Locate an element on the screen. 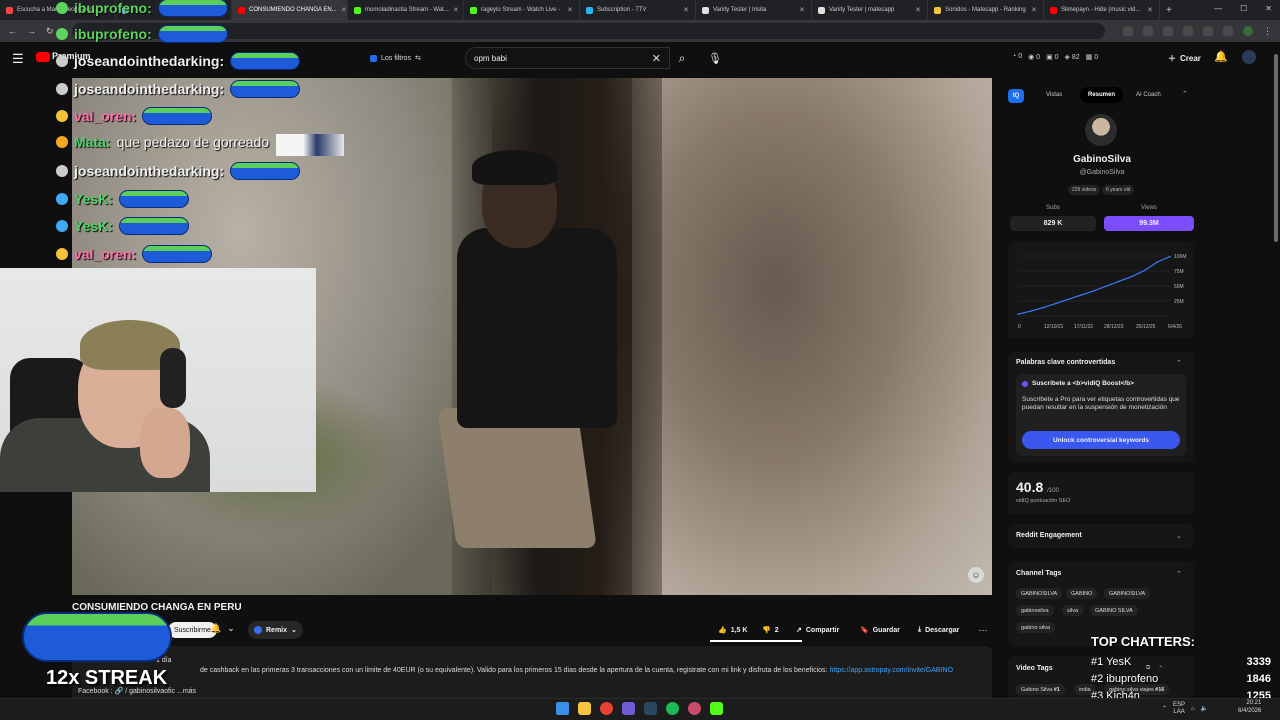  description-link: https://app.astropay.com/invite/GABINO is located at coordinates (891, 670).